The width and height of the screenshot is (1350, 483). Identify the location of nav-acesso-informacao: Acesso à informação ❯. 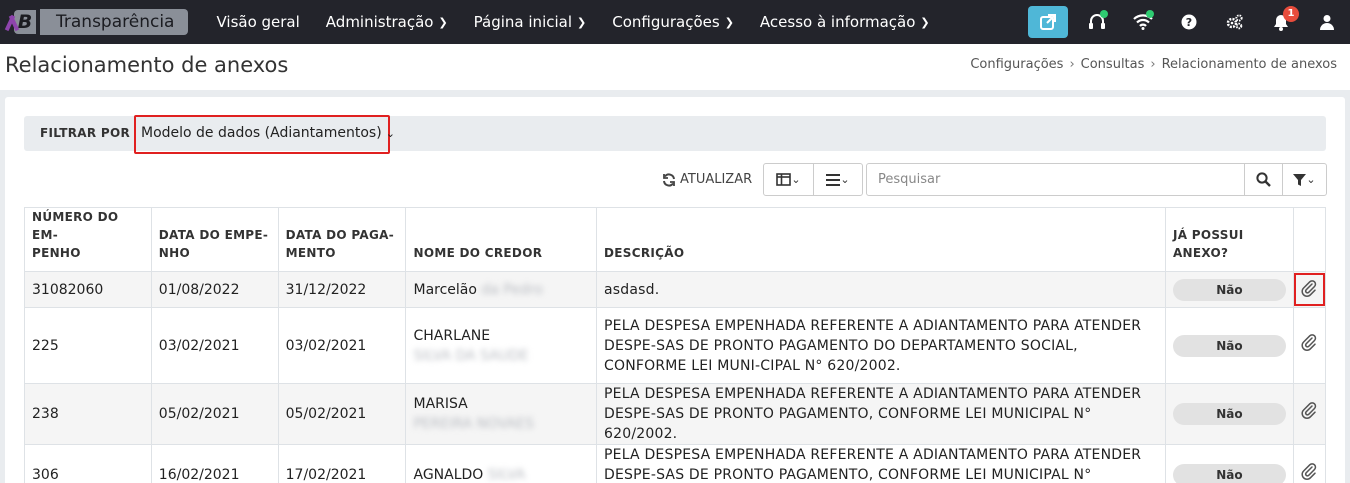
(845, 22).